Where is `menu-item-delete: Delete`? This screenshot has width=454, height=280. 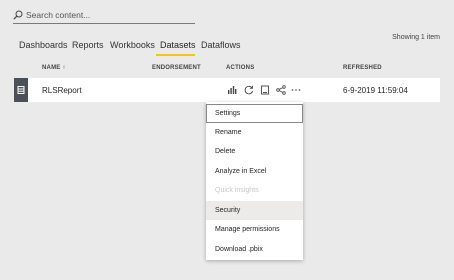
menu-item-delete: Delete is located at coordinates (254, 151).